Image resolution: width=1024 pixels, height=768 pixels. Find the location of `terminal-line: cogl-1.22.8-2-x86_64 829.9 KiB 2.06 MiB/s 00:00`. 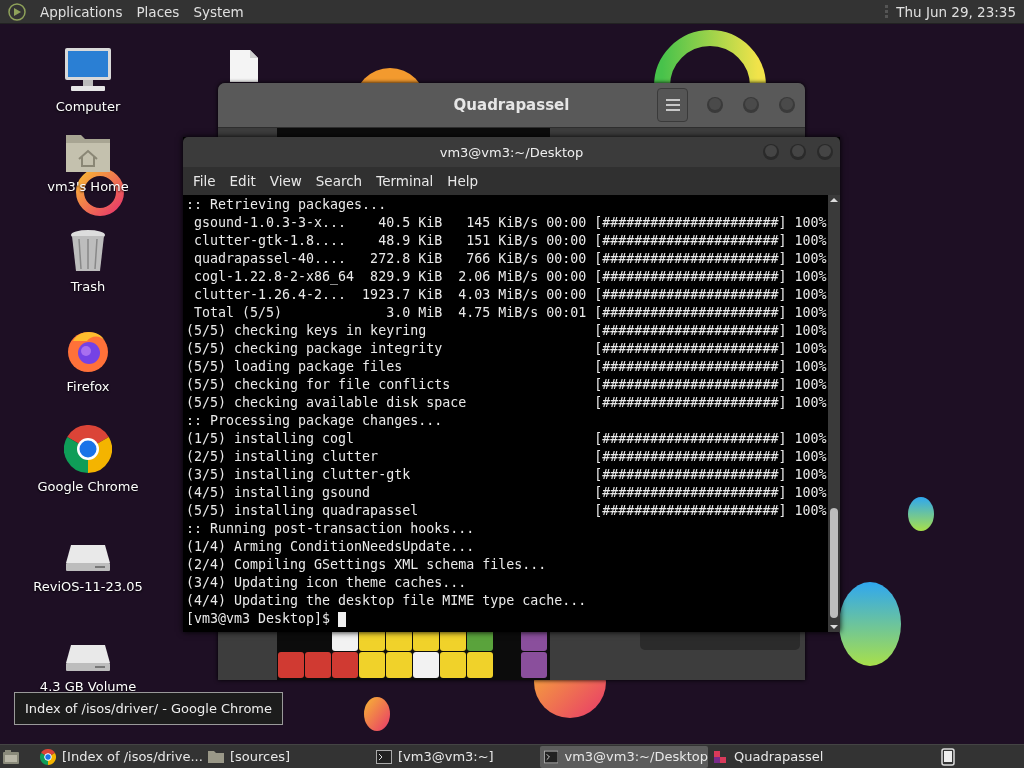

terminal-line: cogl-1.22.8-2-x86_64 829.9 KiB 2.06 MiB/s 00:00 is located at coordinates (390, 277).